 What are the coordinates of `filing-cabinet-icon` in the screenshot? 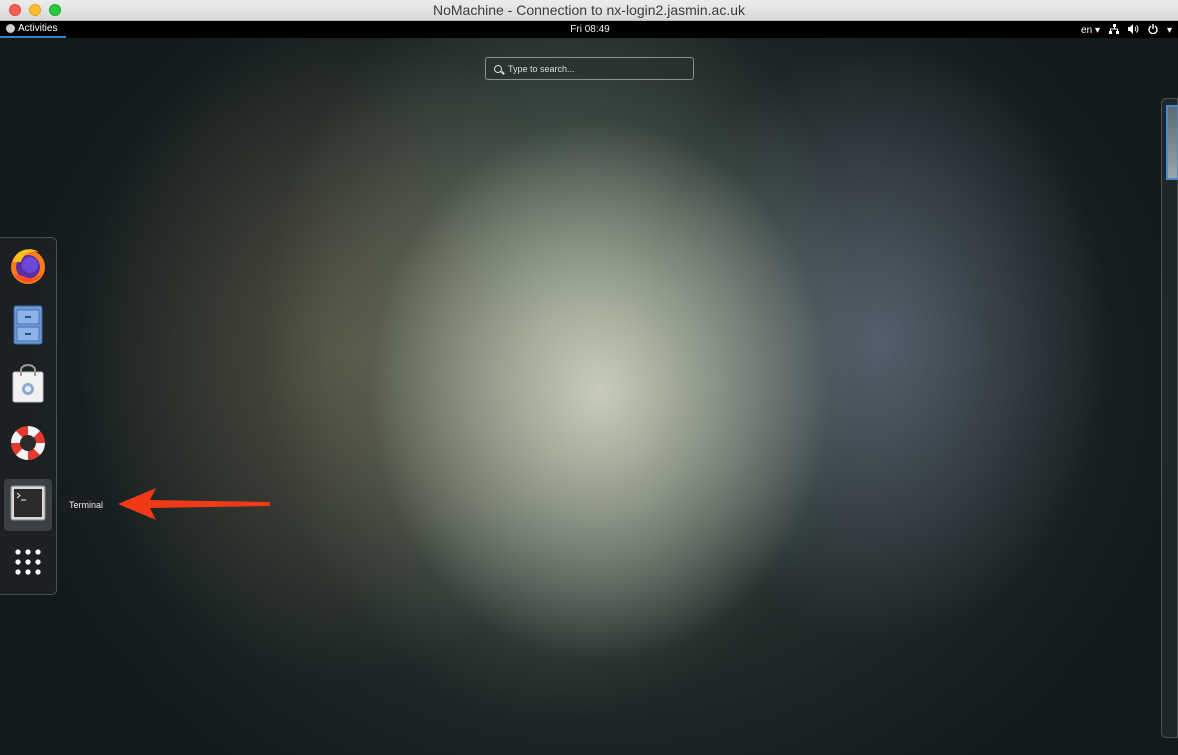 It's located at (28, 327).